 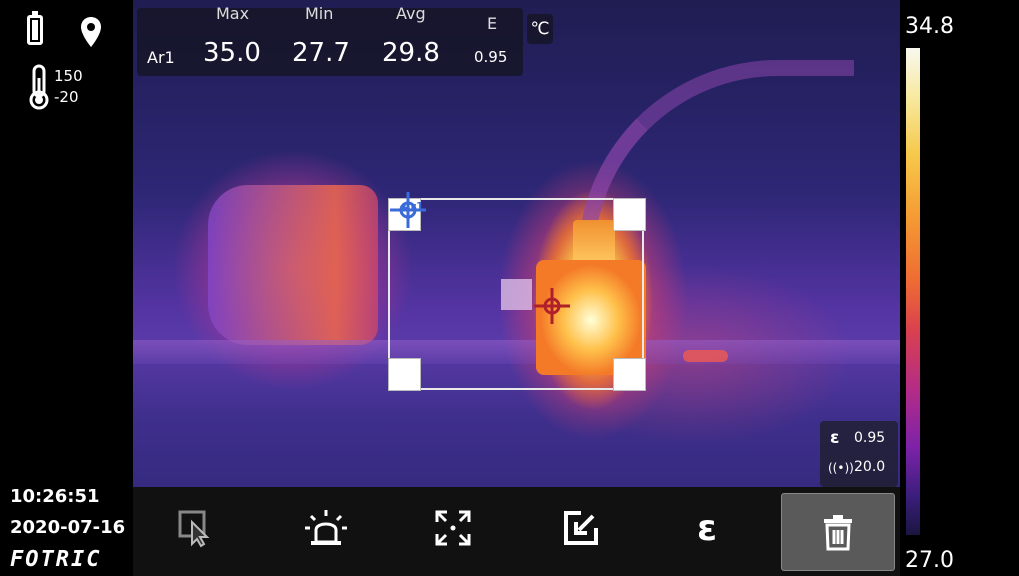 I want to click on export-icon, so click(x=581, y=528).